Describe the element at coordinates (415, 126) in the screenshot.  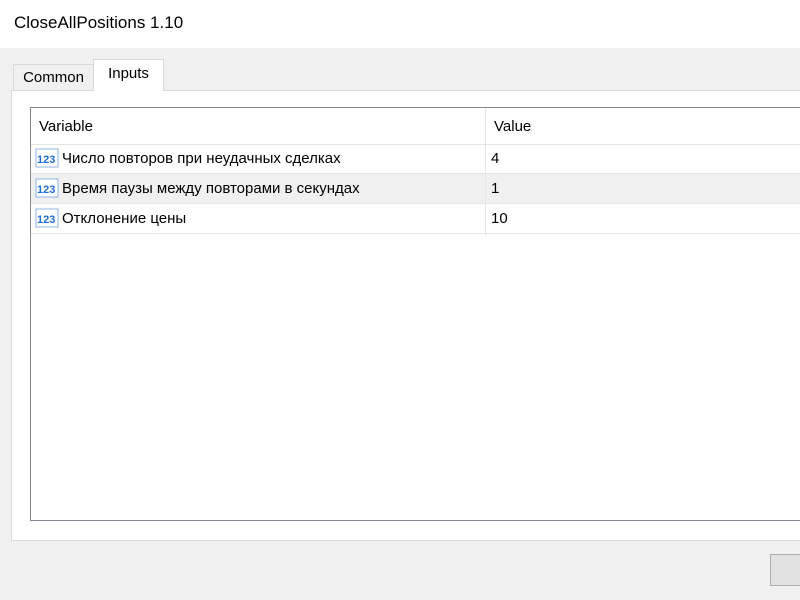
I see `grid-header: Variable Value` at that location.